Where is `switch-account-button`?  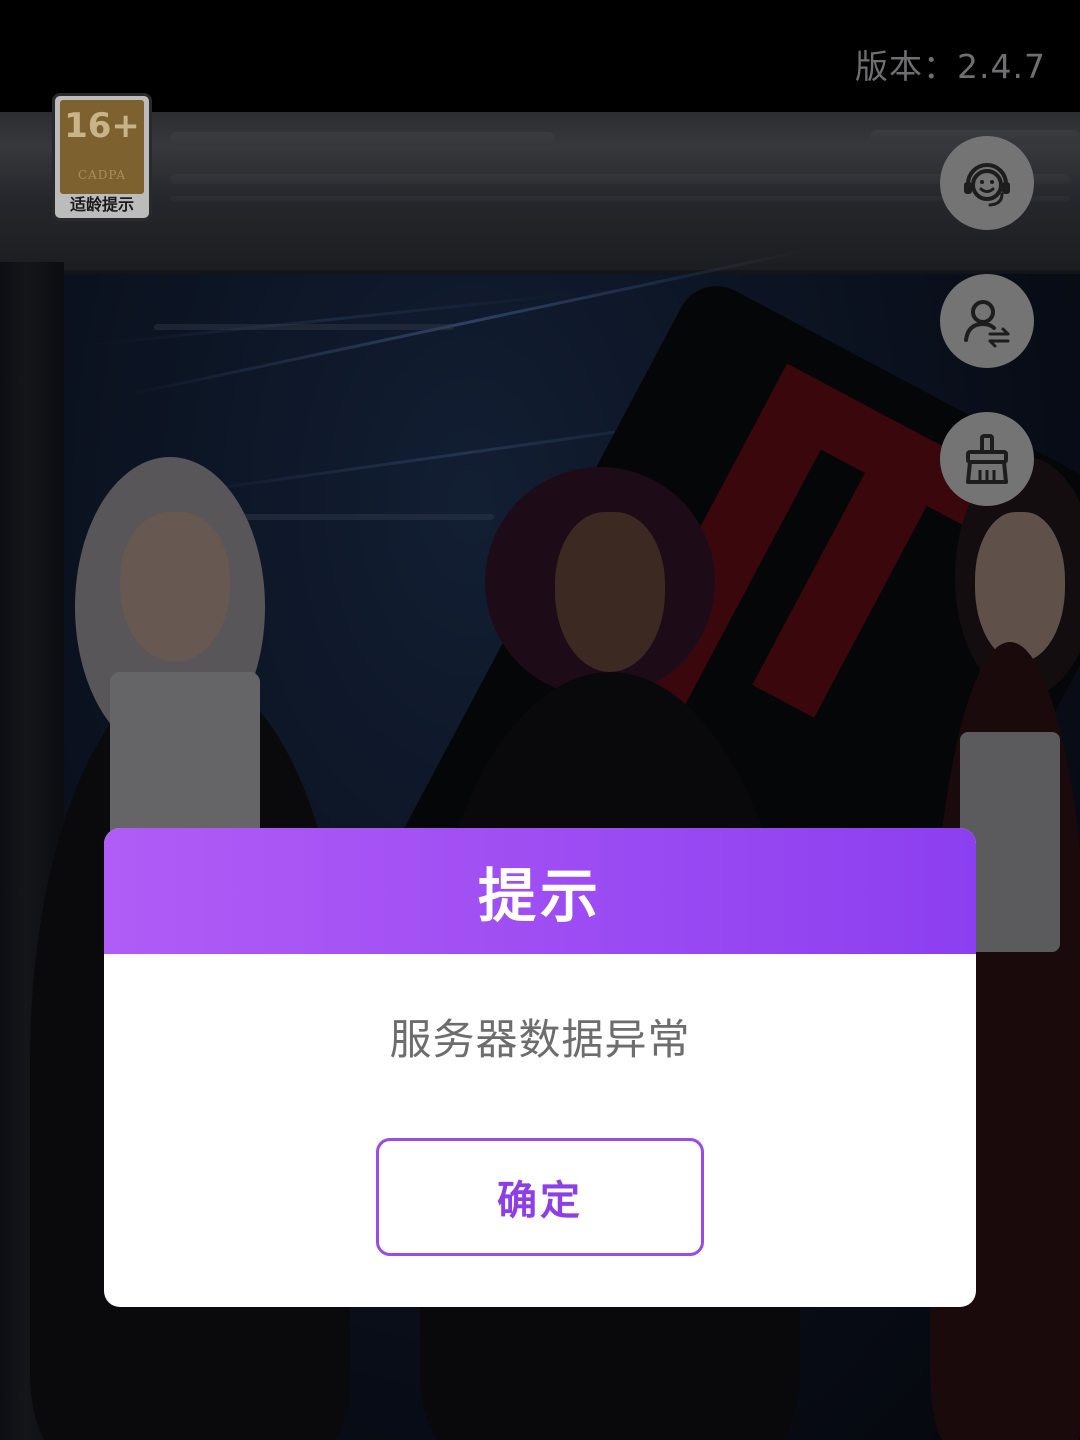 switch-account-button is located at coordinates (987, 321).